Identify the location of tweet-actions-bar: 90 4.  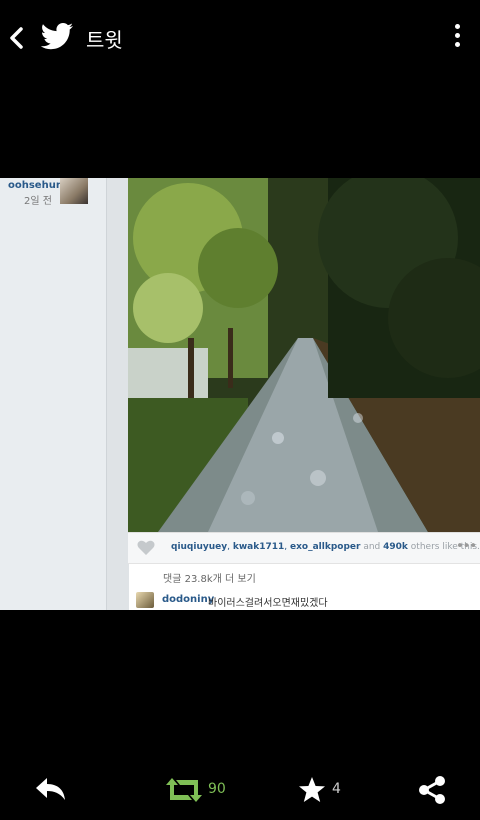
(240, 791).